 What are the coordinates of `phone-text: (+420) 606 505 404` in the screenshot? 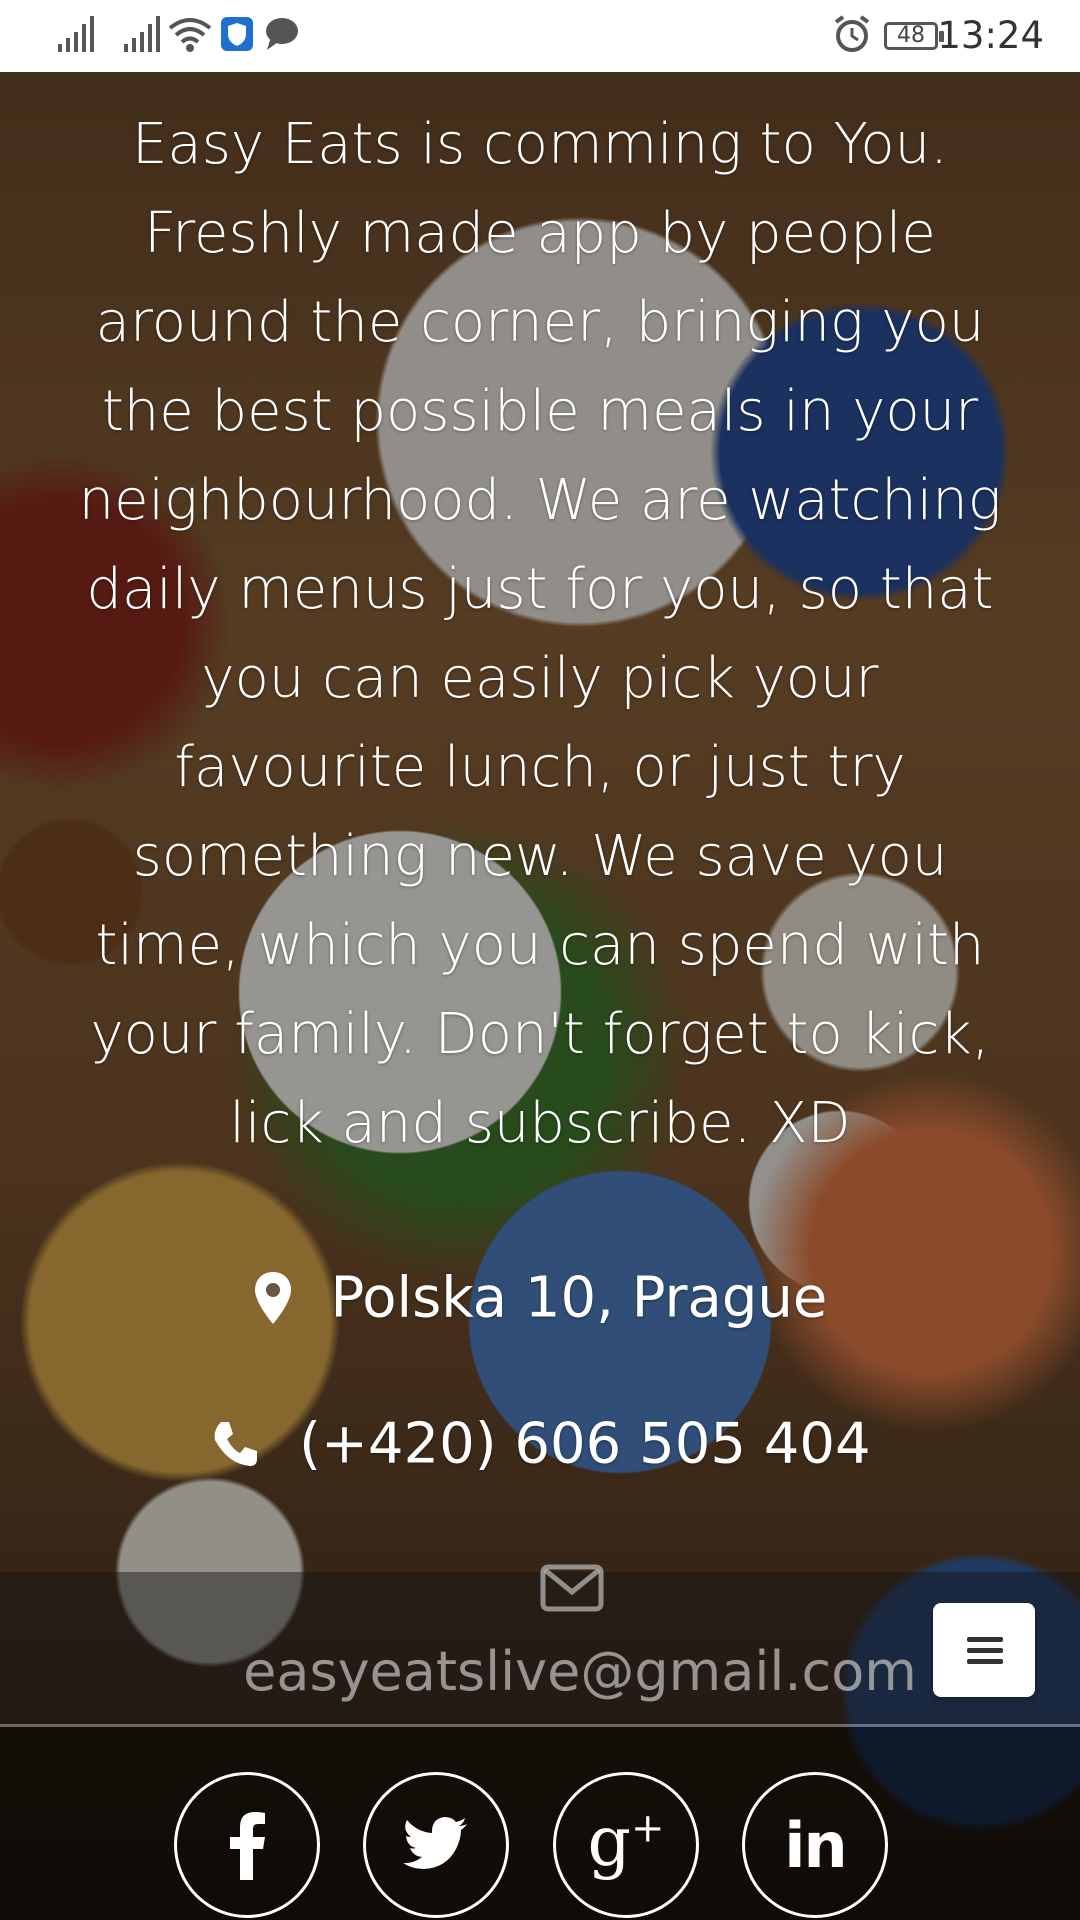 It's located at (585, 1443).